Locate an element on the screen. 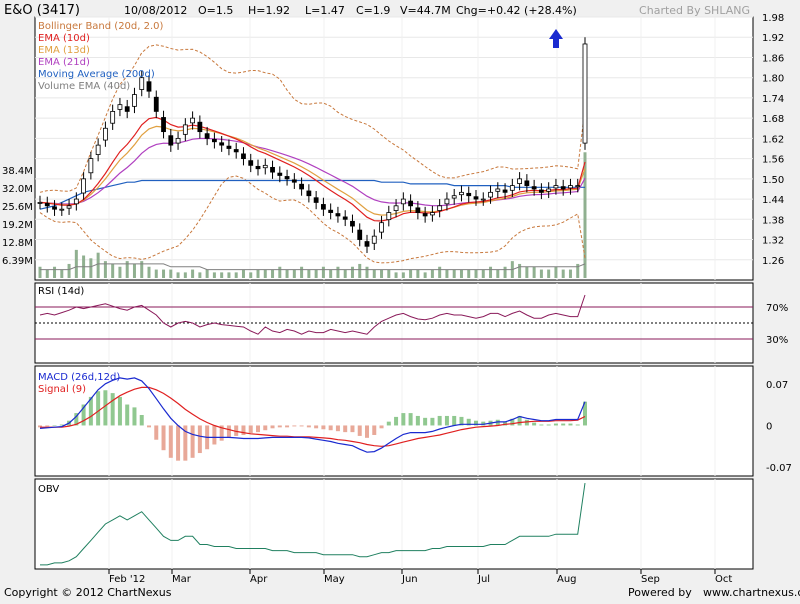 This screenshot has height=604, width=800. rsi-panel is located at coordinates (394, 323).